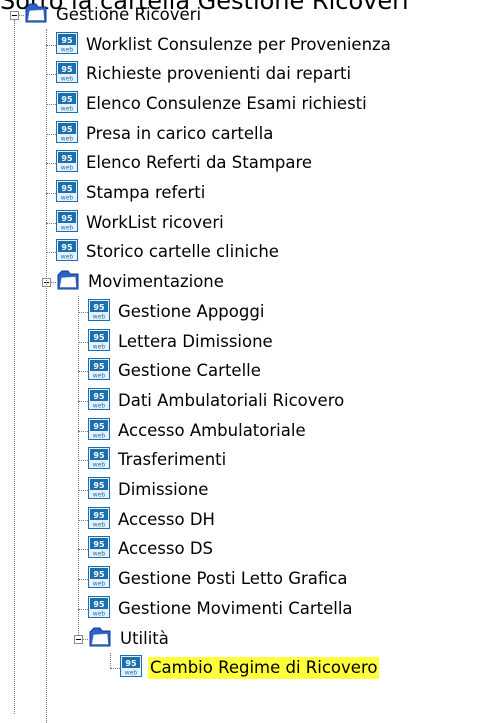  Describe the element at coordinates (231, 400) in the screenshot. I see `tree-item-label: Dati Ambulatoriali Ricovero` at that location.